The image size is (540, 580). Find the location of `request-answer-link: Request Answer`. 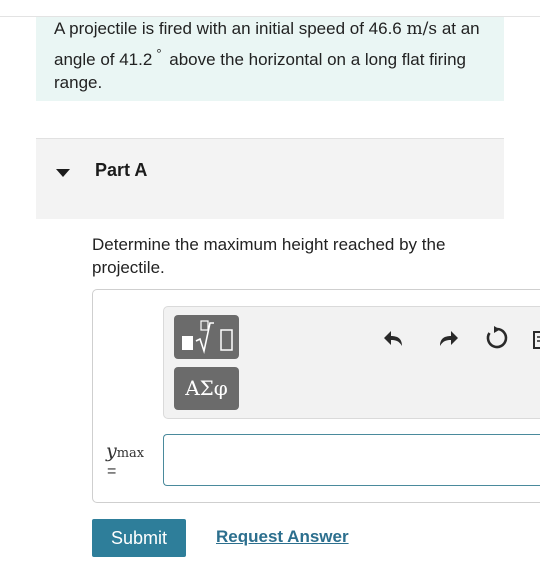

request-answer-link: Request Answer is located at coordinates (282, 537).